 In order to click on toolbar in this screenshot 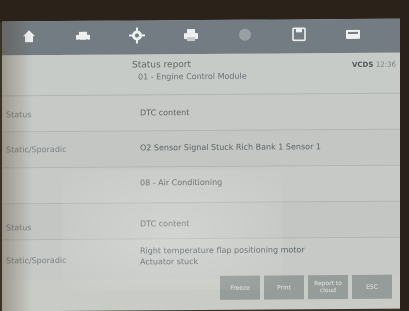, I will do `click(202, 37)`.